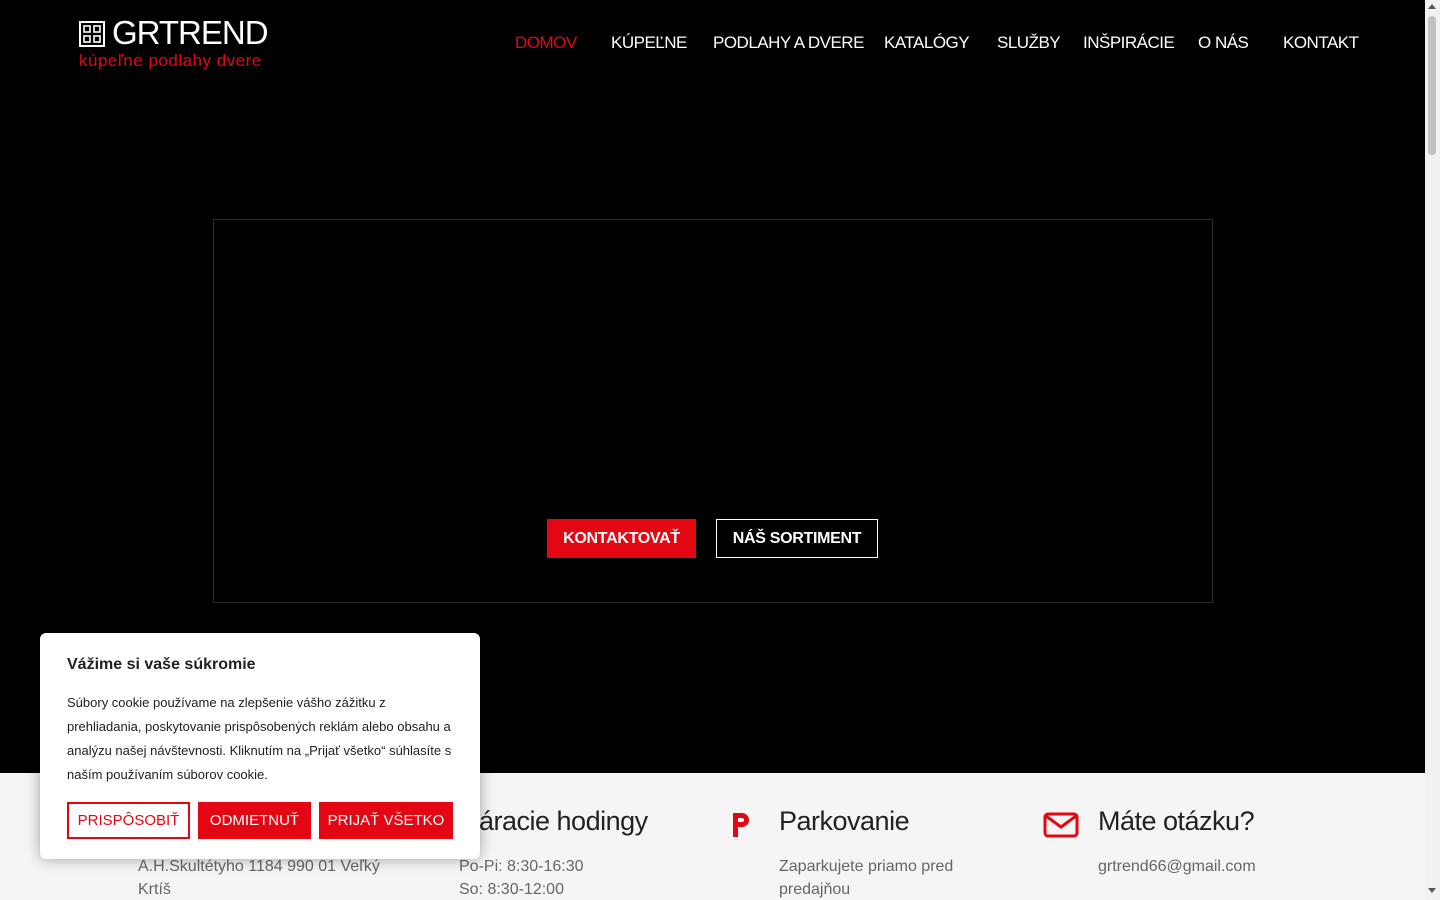  Describe the element at coordinates (1321, 43) in the screenshot. I see `nav-item-kontakt: KONTAKT` at that location.